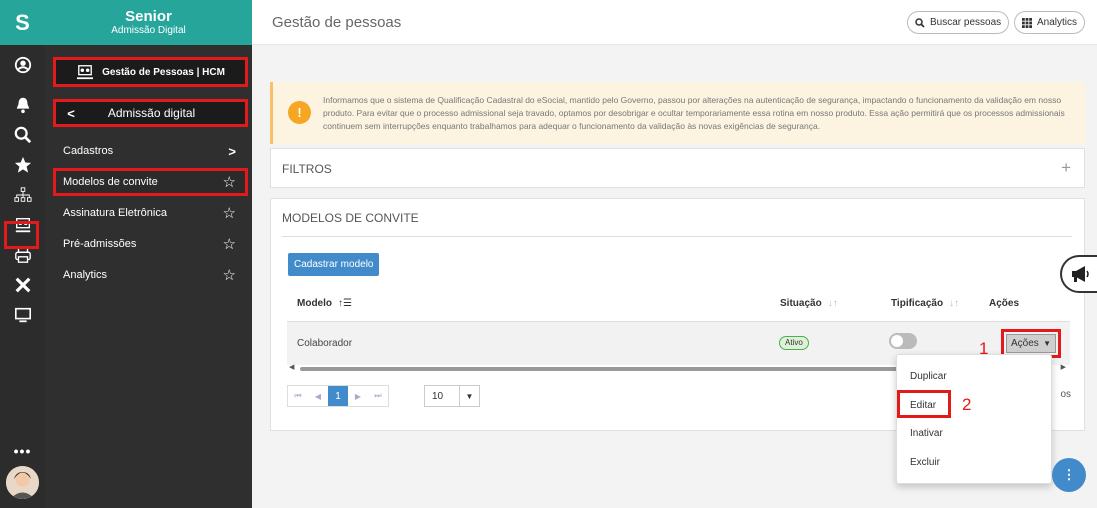 The height and width of the screenshot is (508, 1097). What do you see at coordinates (438, 396) in the screenshot?
I see `page-size-value: 10` at bounding box center [438, 396].